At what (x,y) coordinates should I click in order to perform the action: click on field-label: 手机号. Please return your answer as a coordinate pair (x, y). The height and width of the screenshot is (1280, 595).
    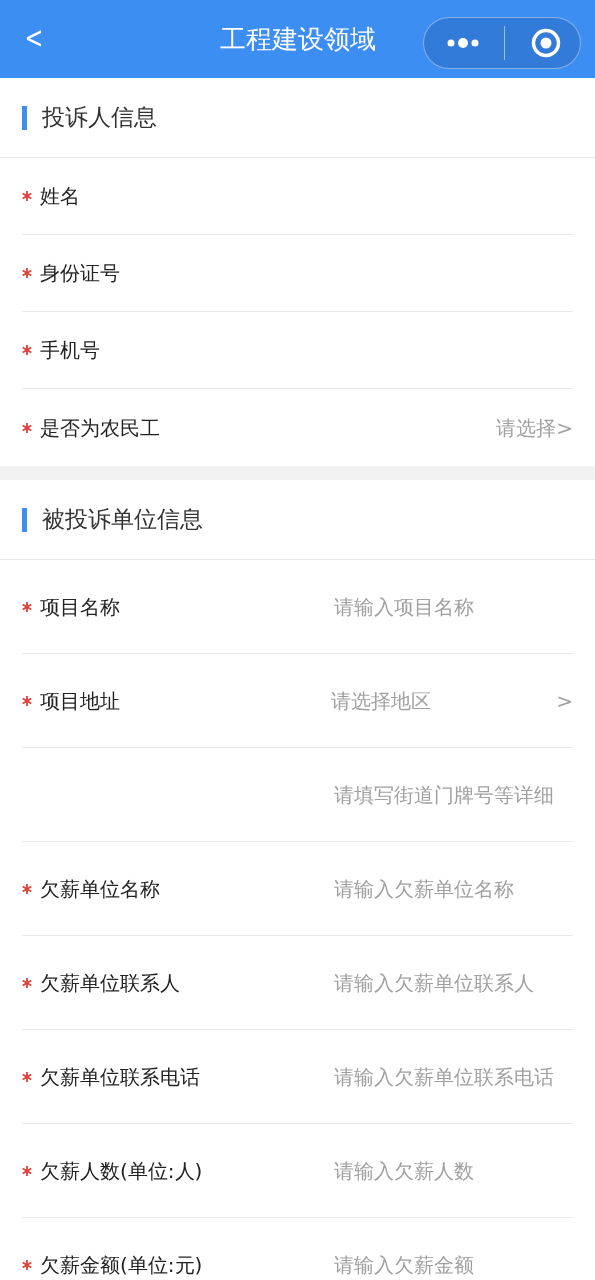
    Looking at the image, I should click on (70, 350).